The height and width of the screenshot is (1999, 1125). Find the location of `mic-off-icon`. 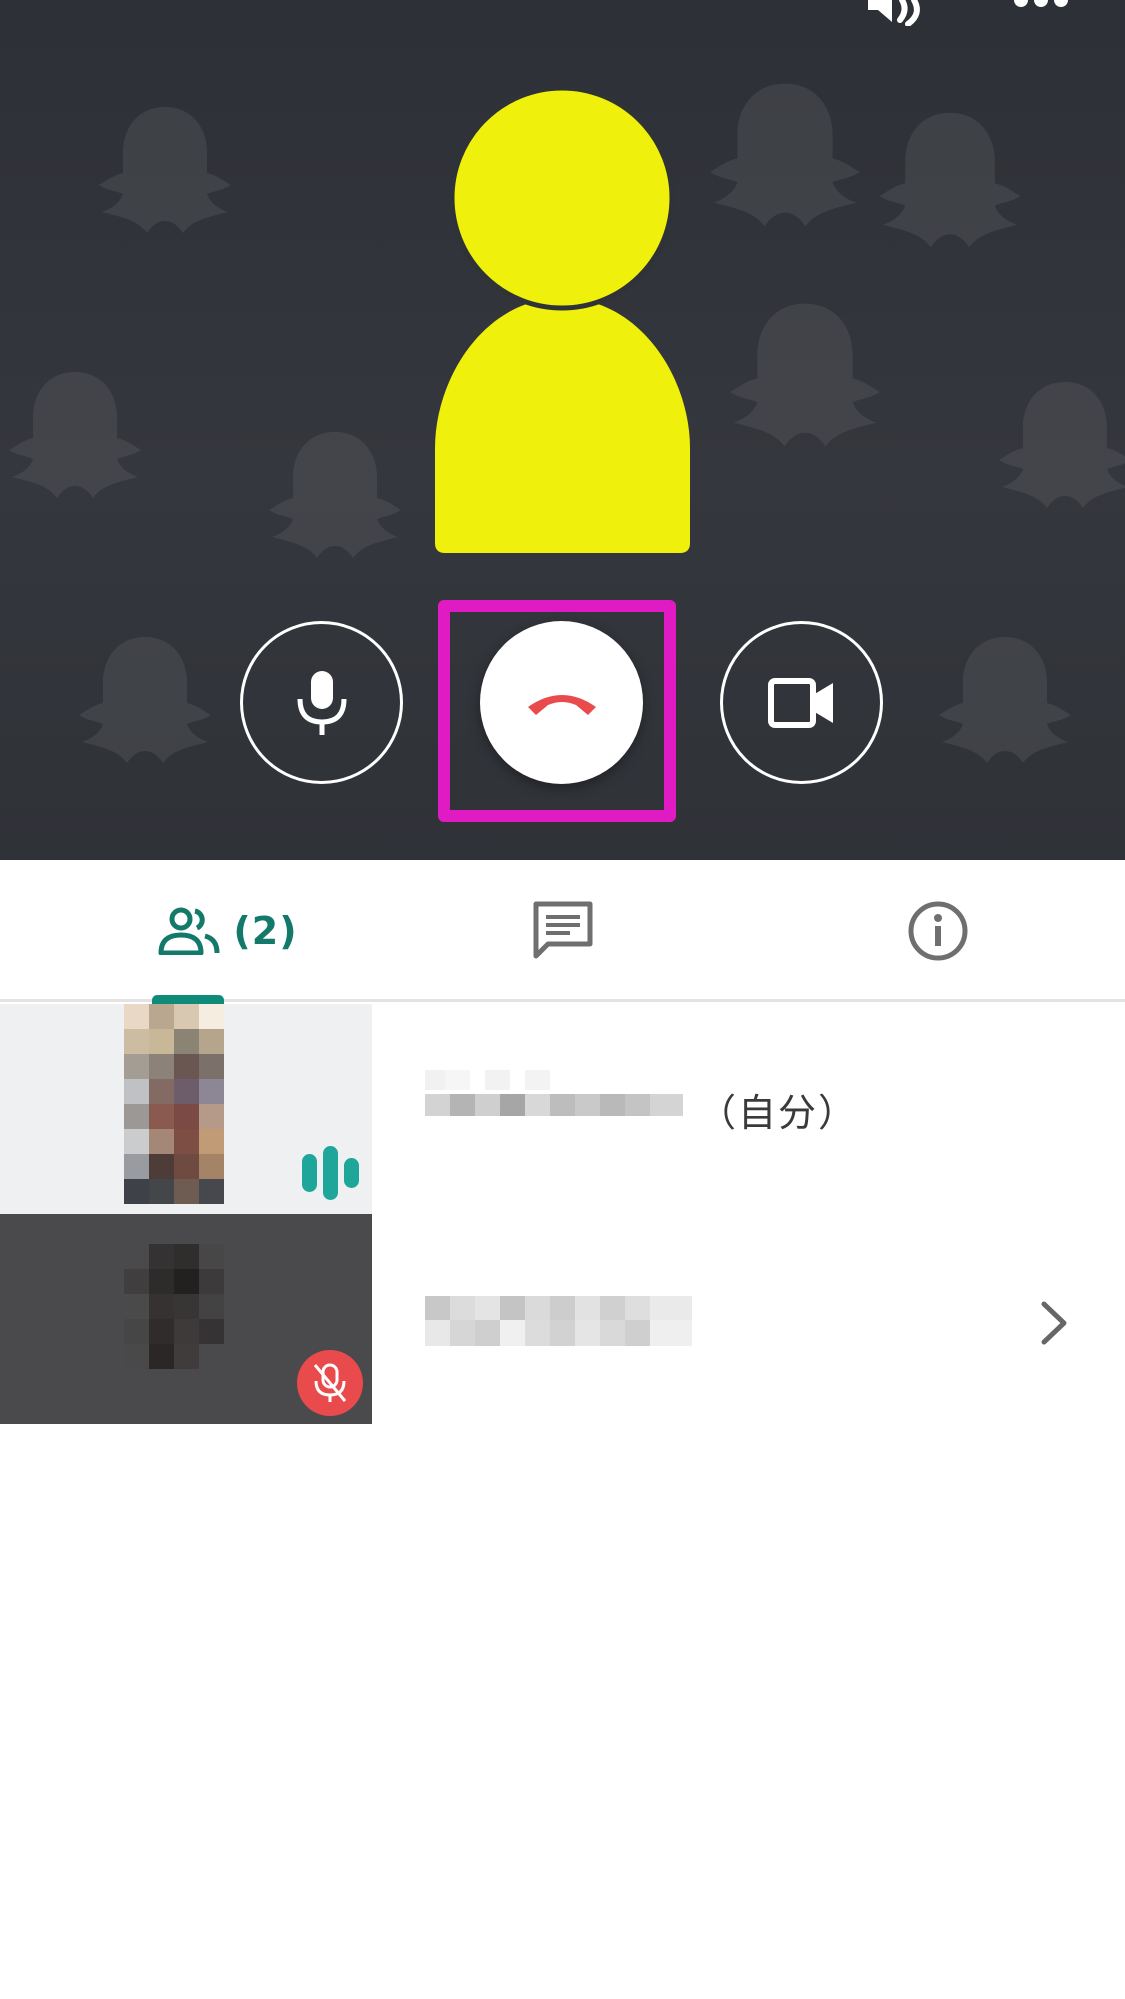

mic-off-icon is located at coordinates (330, 1382).